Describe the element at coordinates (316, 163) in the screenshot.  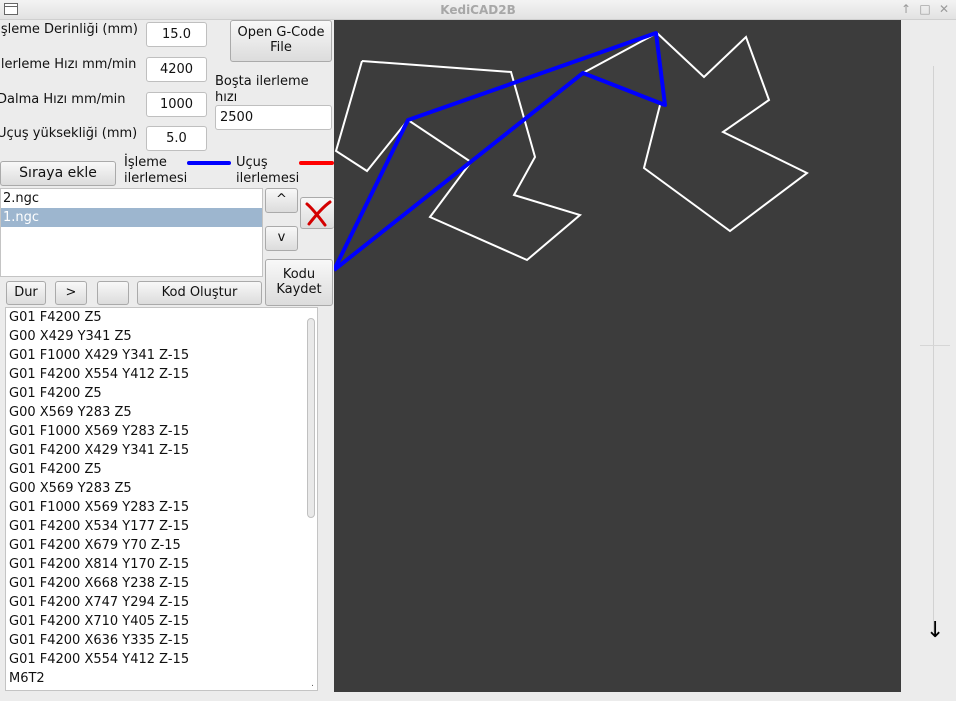
I see `flight-legend-swatch` at that location.